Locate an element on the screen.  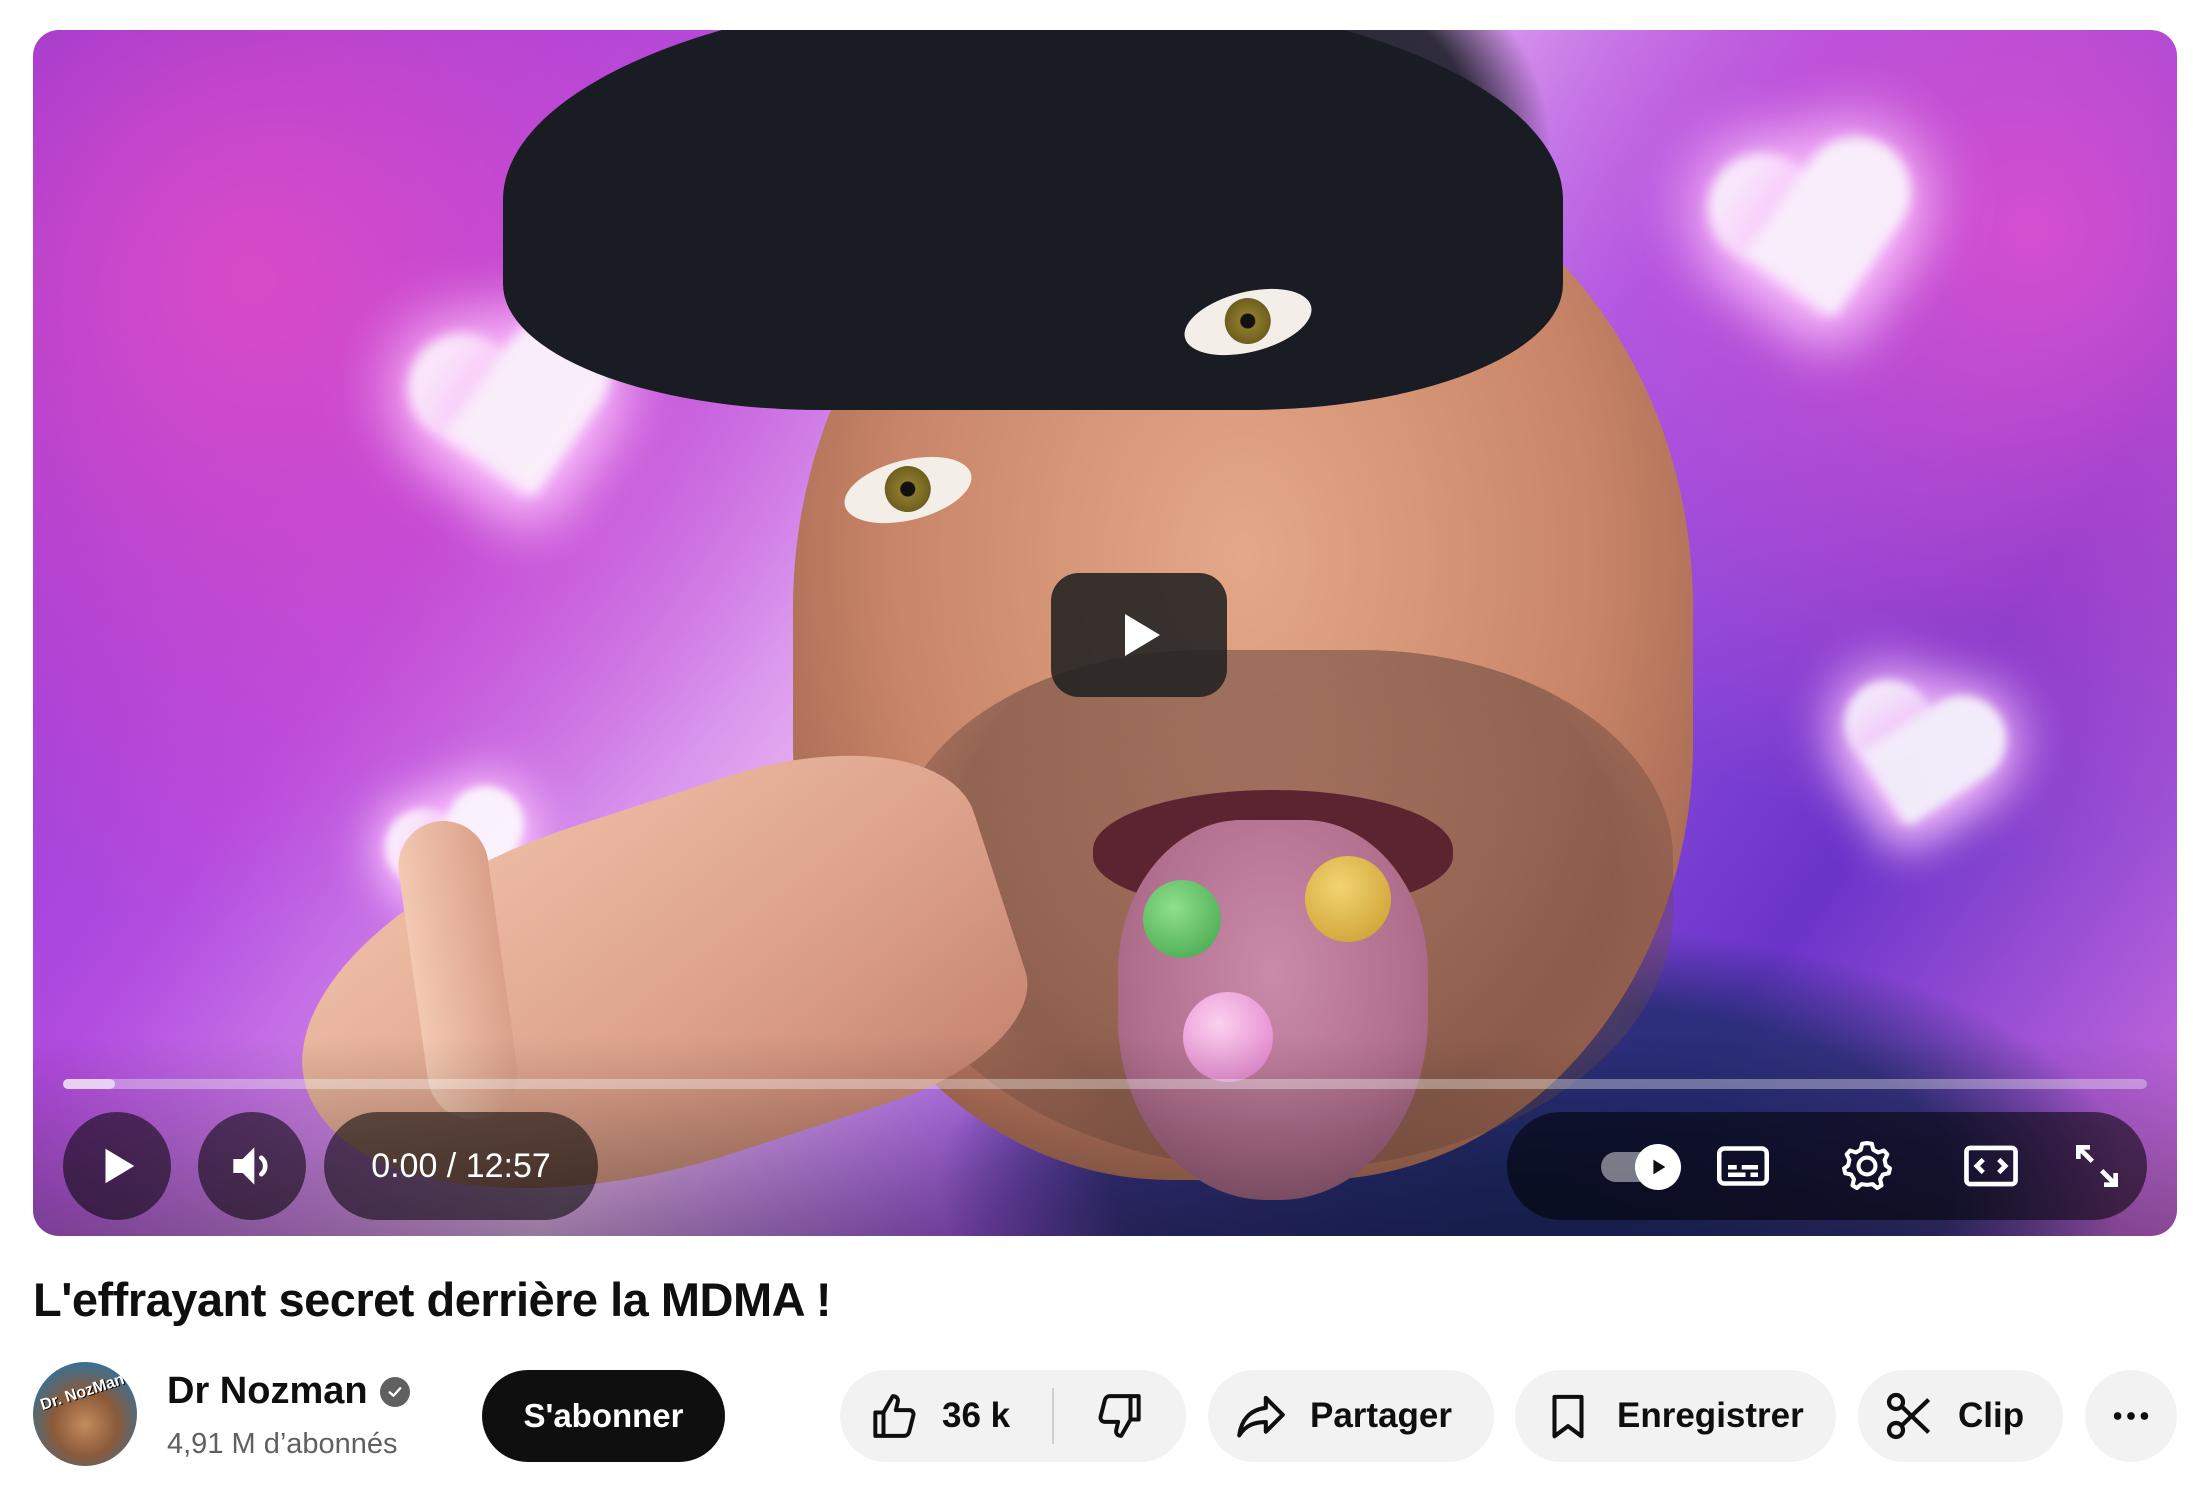
verified-icon is located at coordinates (394, 1391).